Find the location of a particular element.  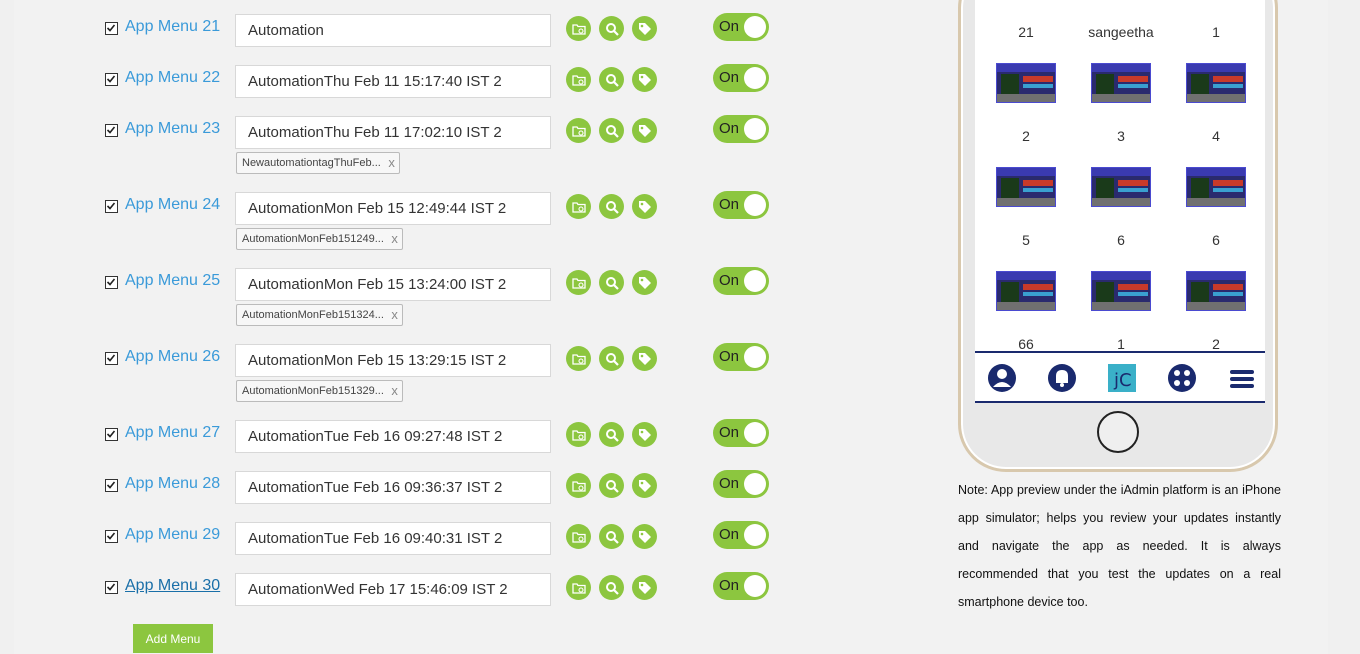

menu-label: App Menu 23 is located at coordinates (172, 129).